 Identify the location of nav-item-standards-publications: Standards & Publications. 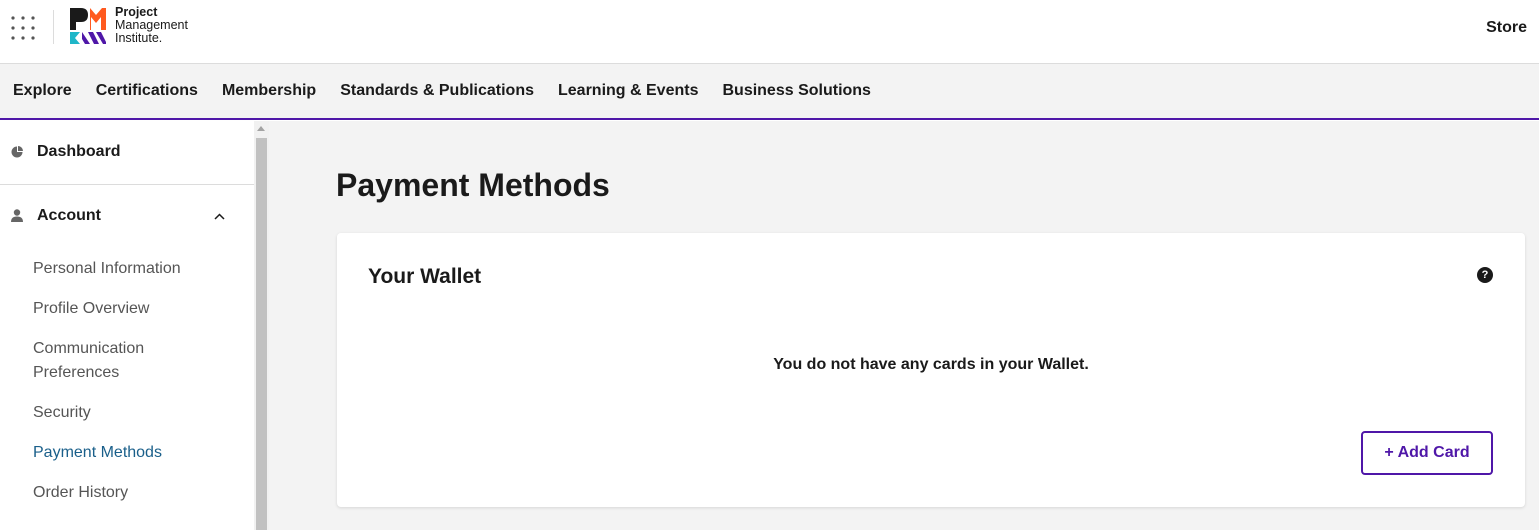
(437, 91).